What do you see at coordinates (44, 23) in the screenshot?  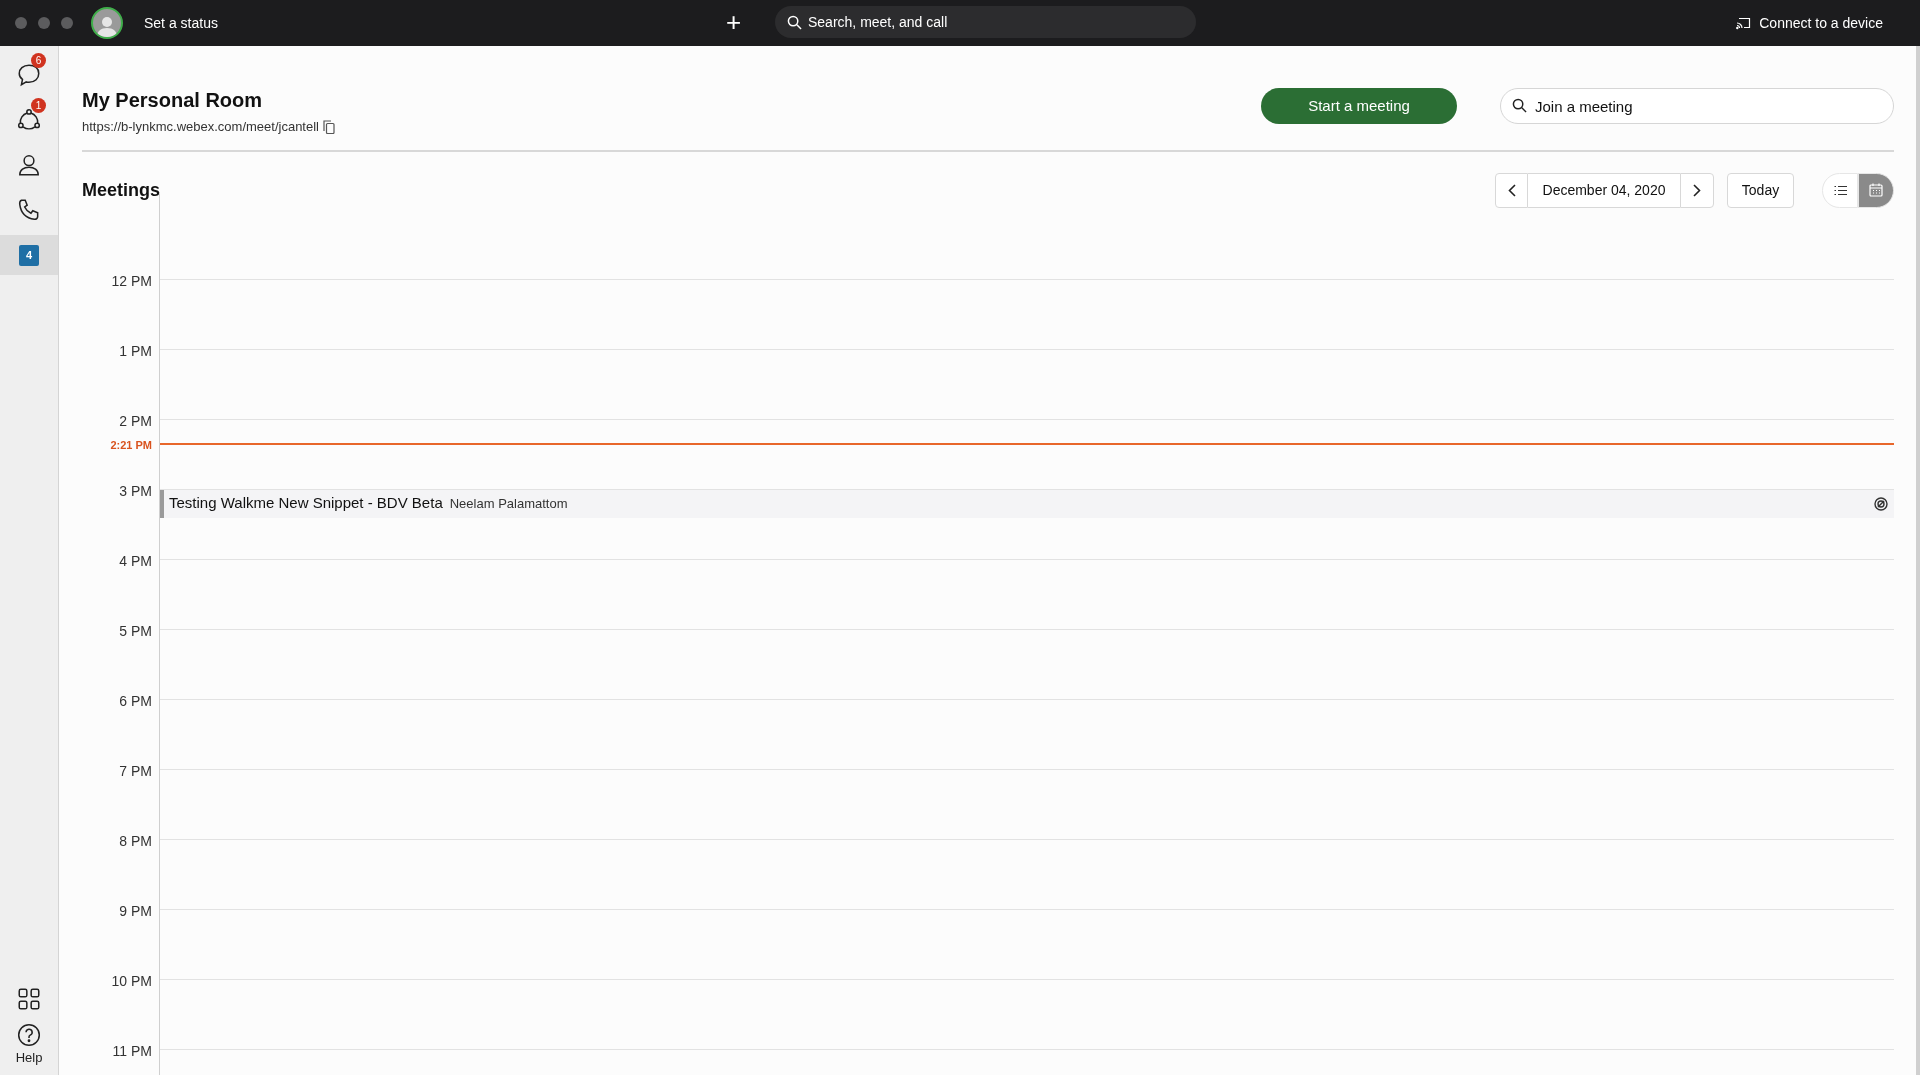 I see `minimize-window-button` at bounding box center [44, 23].